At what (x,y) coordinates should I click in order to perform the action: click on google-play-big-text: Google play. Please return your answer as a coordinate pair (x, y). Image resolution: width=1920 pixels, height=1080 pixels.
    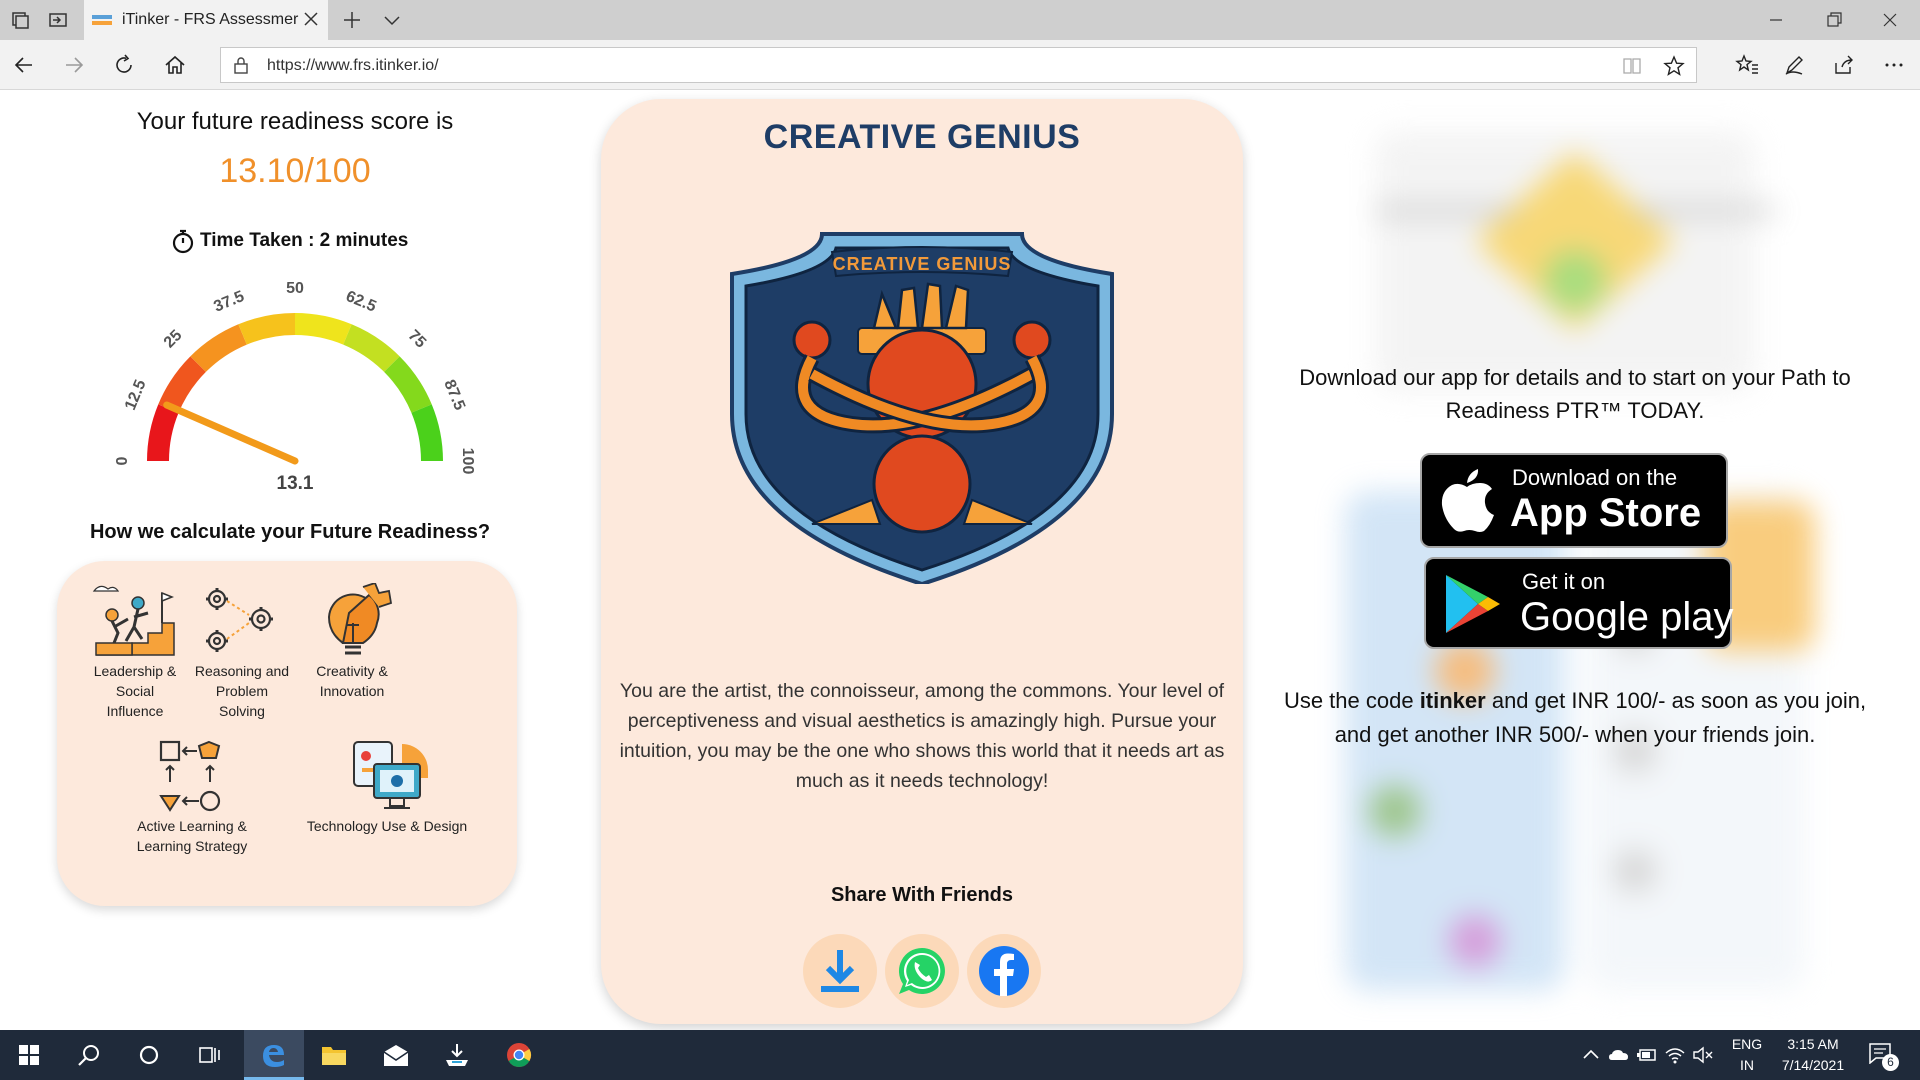
    Looking at the image, I should click on (1627, 617).